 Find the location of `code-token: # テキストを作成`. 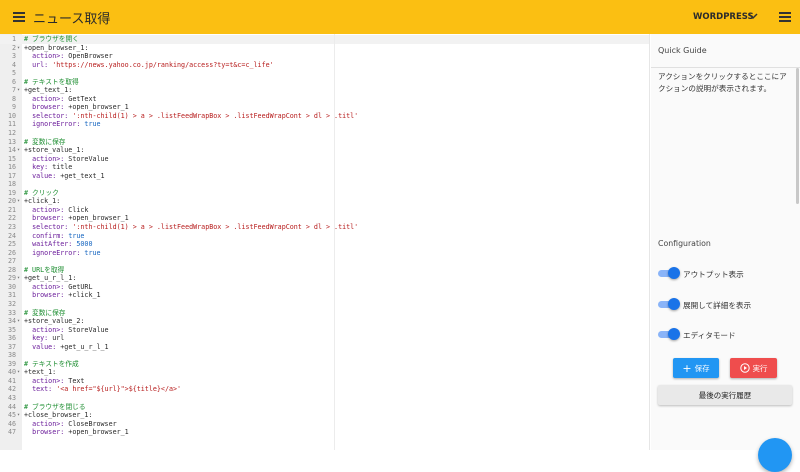

code-token: # テキストを作成 is located at coordinates (51, 363).